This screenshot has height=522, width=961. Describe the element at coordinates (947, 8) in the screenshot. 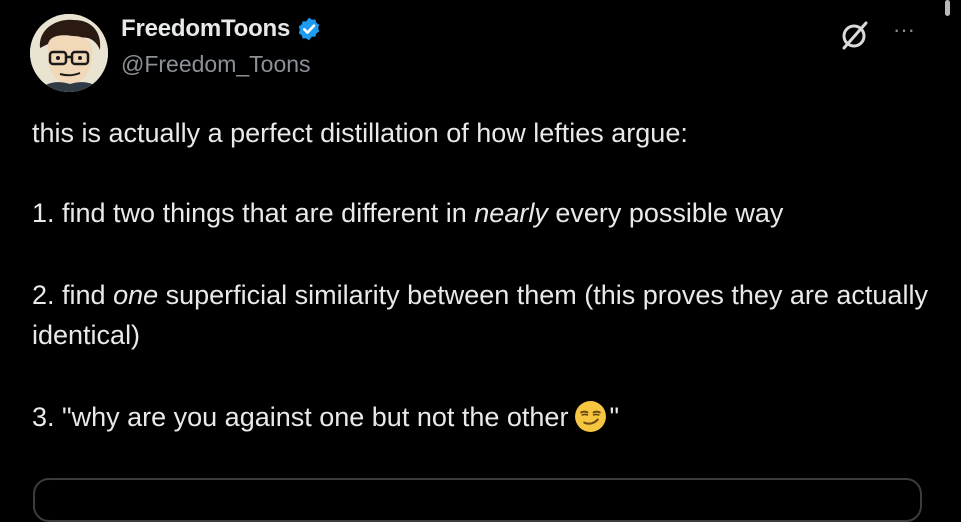

I see `scrollbar-thumb` at that location.